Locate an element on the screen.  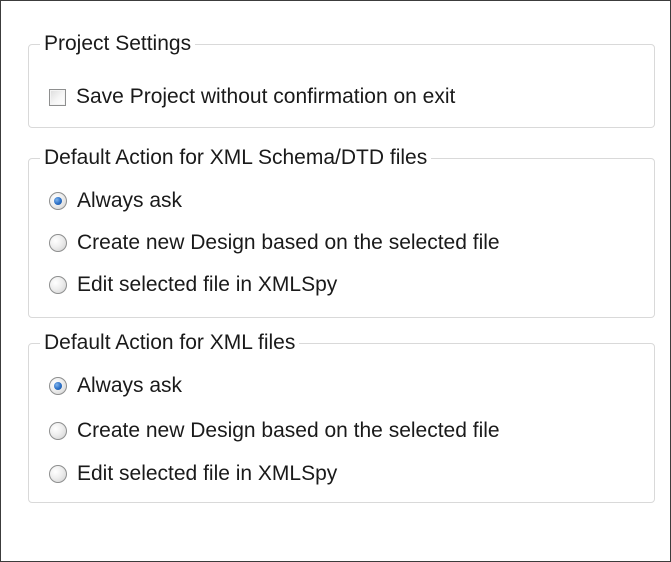
schema-radio-always-ask: Always ask is located at coordinates (115, 201).